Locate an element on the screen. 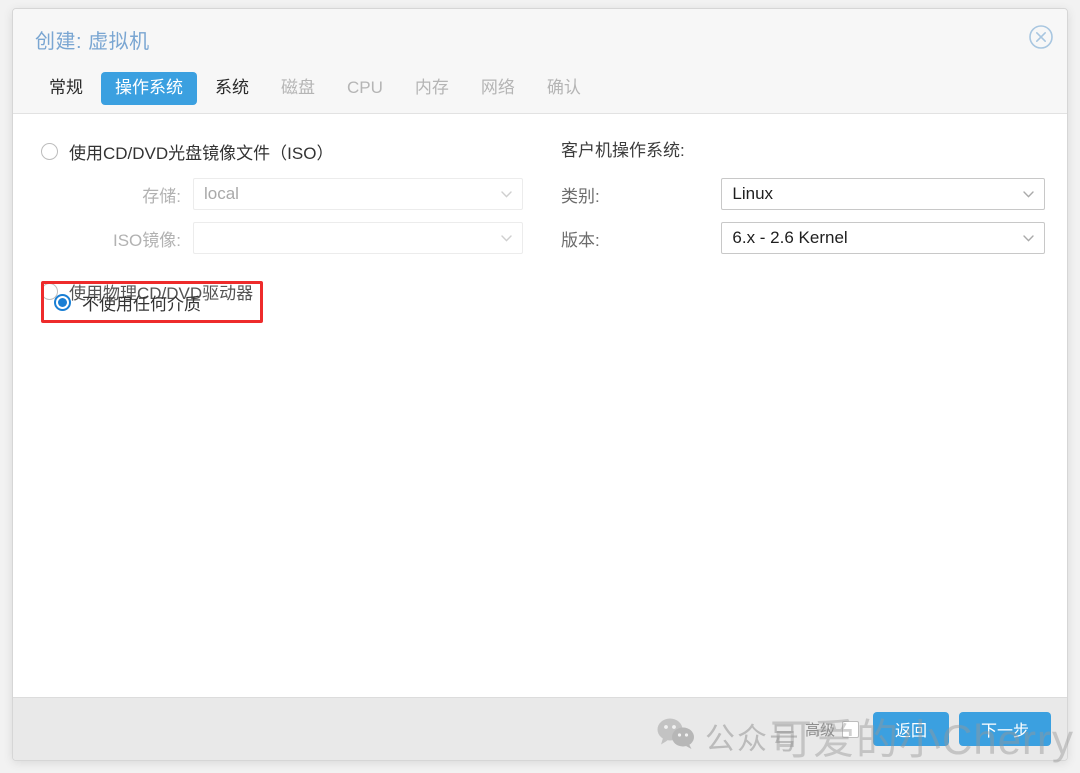 The width and height of the screenshot is (1080, 773). radio-iso-image is located at coordinates (49, 151).